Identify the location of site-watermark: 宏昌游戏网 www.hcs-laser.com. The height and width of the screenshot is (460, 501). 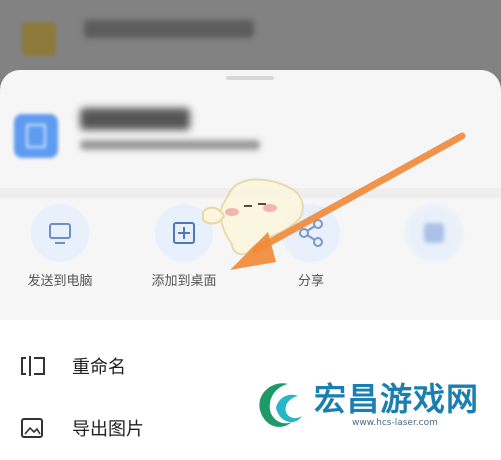
(374, 403).